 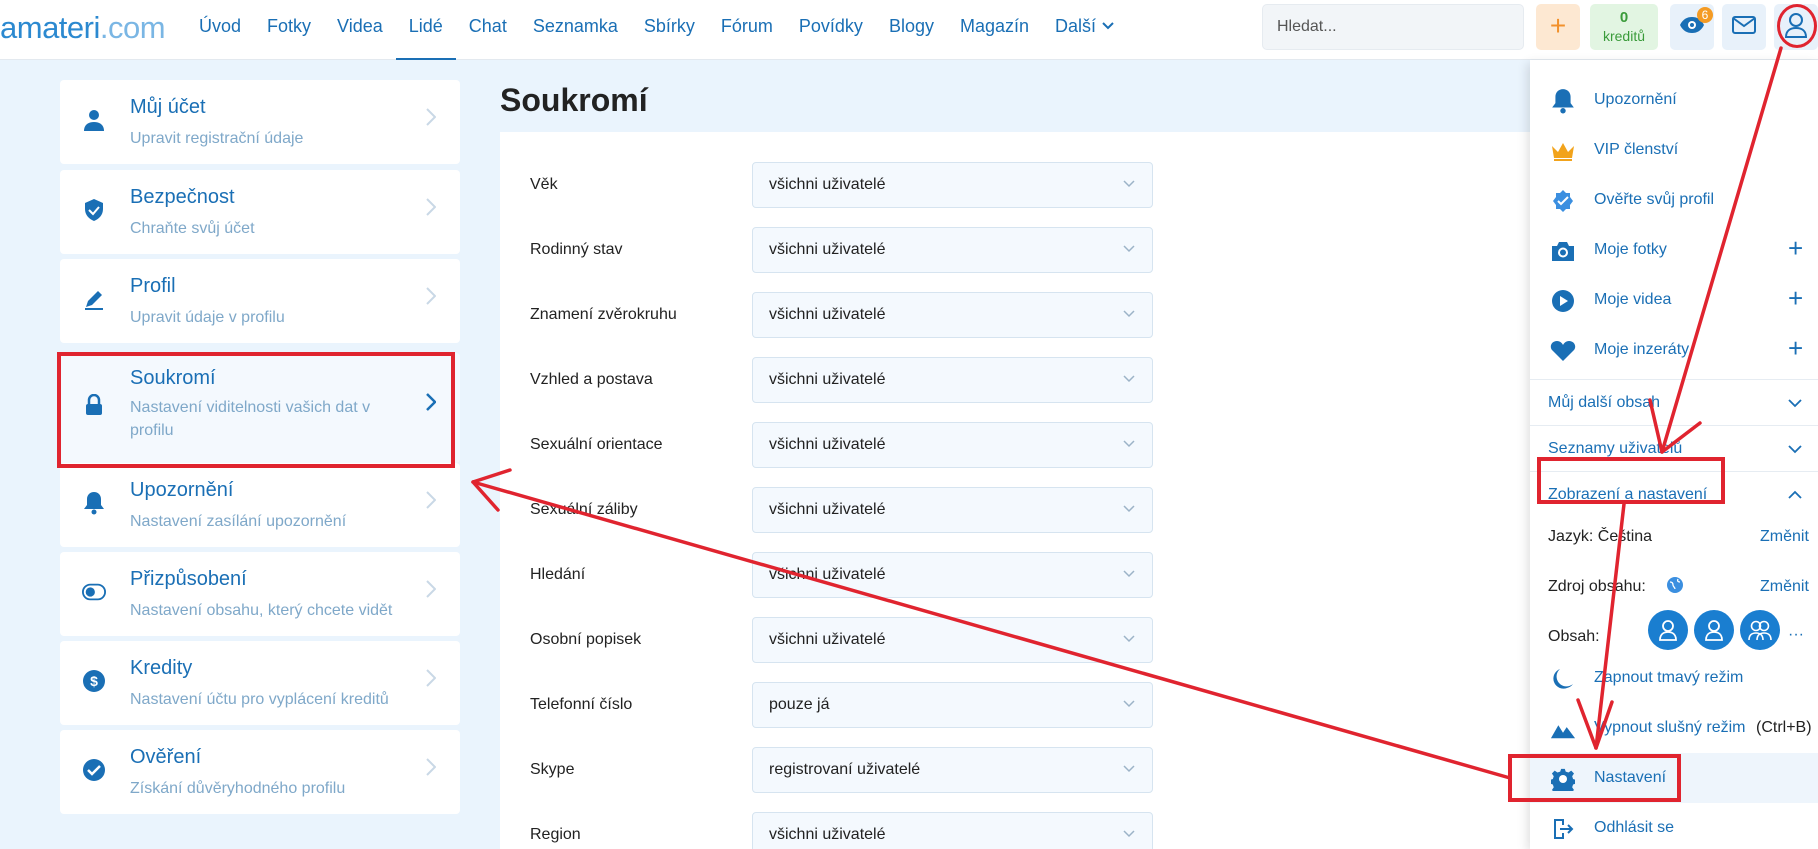 I want to click on dropdown-item-settings: Nastavení, so click(x=1674, y=778).